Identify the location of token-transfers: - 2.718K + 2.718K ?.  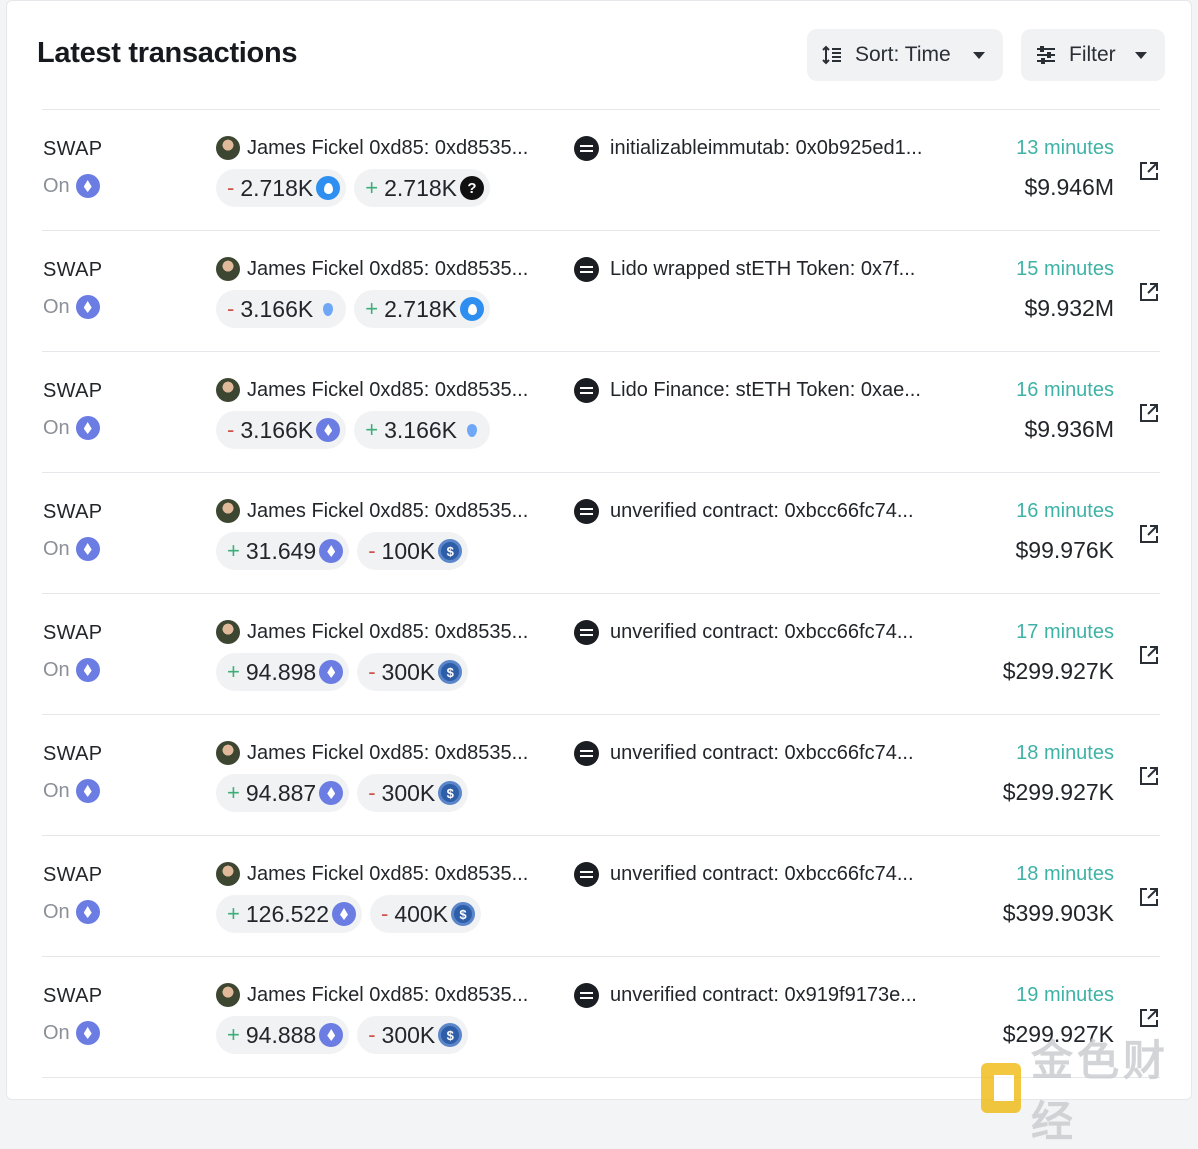
(353, 188).